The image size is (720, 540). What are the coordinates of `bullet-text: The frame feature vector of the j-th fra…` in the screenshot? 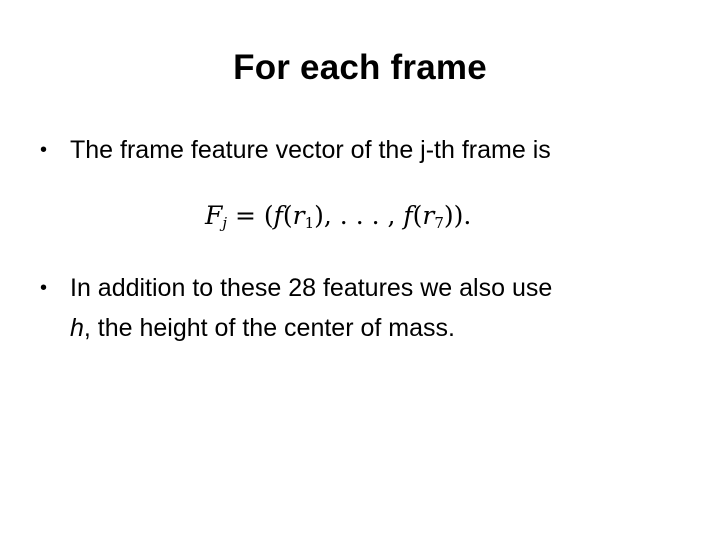 It's located at (310, 150).